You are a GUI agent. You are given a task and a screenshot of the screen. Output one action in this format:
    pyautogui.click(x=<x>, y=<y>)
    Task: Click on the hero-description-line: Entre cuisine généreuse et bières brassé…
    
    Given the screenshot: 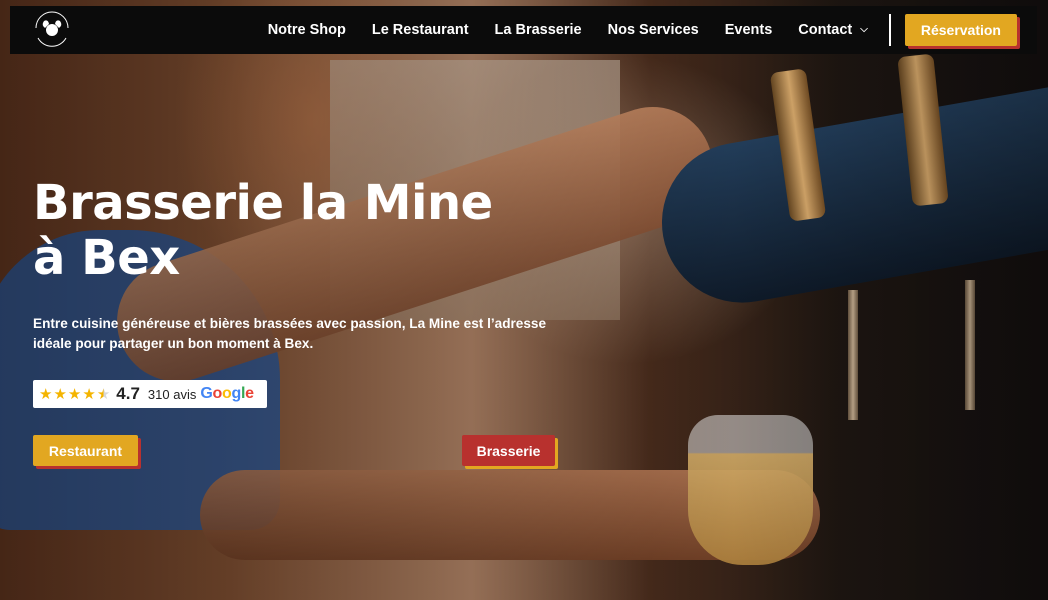 What is the action you would take?
    pyautogui.click(x=290, y=323)
    